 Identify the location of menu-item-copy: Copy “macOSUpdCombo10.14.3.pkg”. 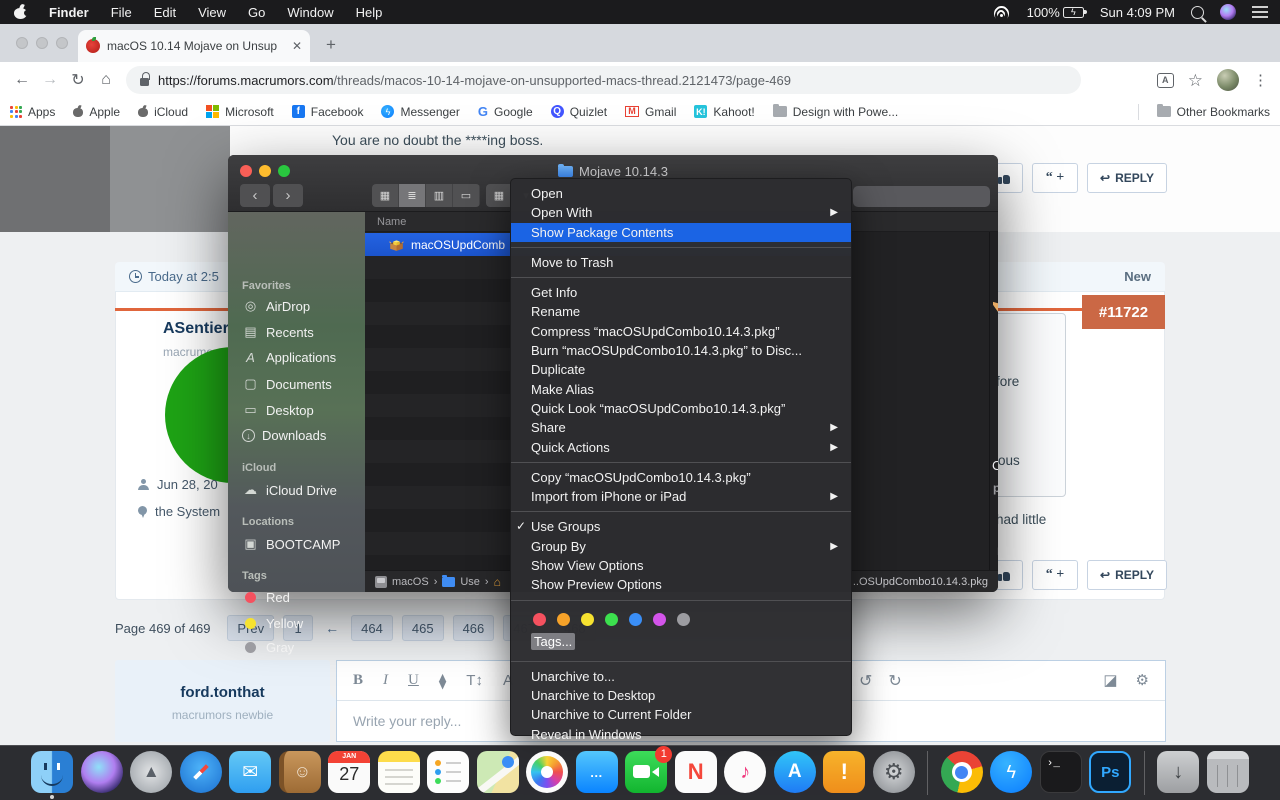
(681, 477).